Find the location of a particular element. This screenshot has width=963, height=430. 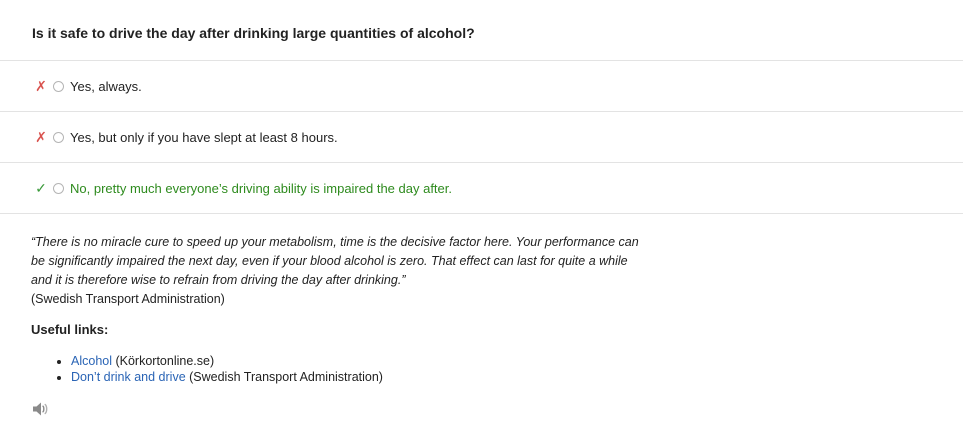

dont-drink-and-drive-link: Don’t drink and drive is located at coordinates (128, 377).